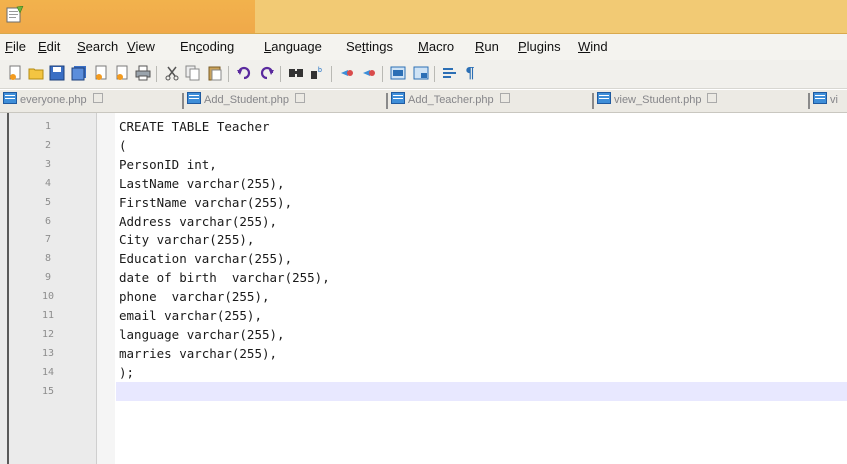 This screenshot has width=847, height=464. I want to click on menu-view: View, so click(141, 46).